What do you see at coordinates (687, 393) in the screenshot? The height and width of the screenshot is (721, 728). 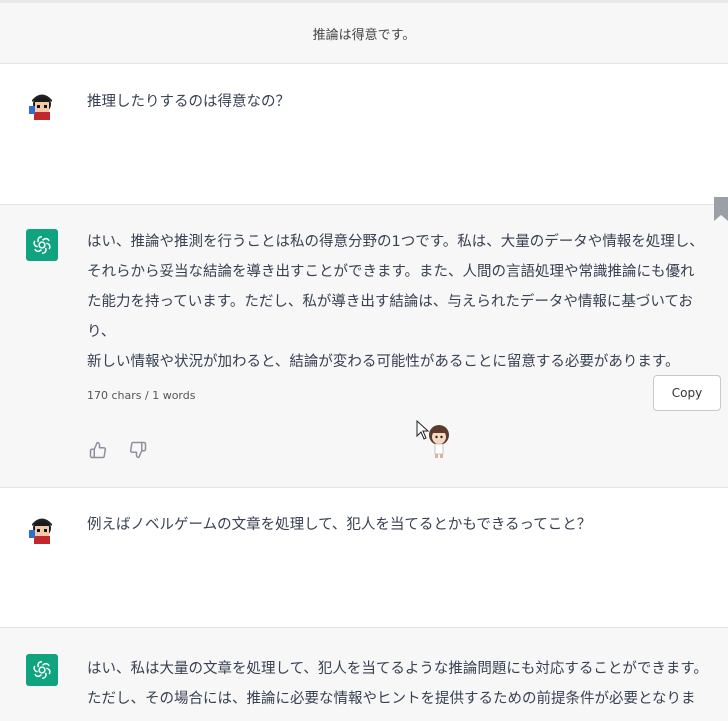 I see `copy-button: Copy` at bounding box center [687, 393].